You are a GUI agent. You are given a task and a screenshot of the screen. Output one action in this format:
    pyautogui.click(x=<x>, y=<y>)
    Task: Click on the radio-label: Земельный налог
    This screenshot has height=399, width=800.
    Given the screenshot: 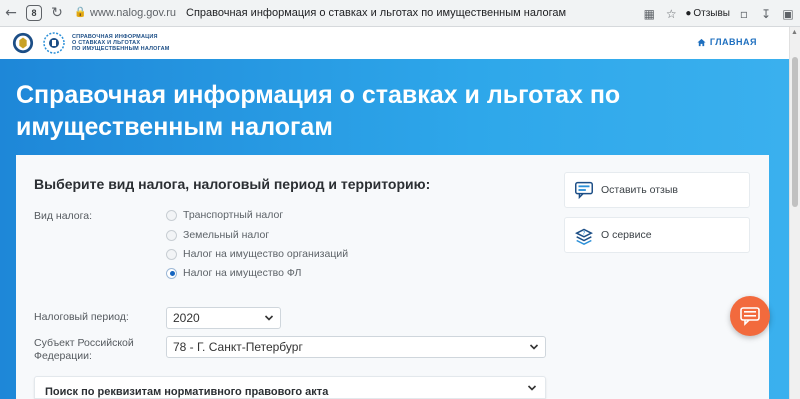 What is the action you would take?
    pyautogui.click(x=226, y=235)
    